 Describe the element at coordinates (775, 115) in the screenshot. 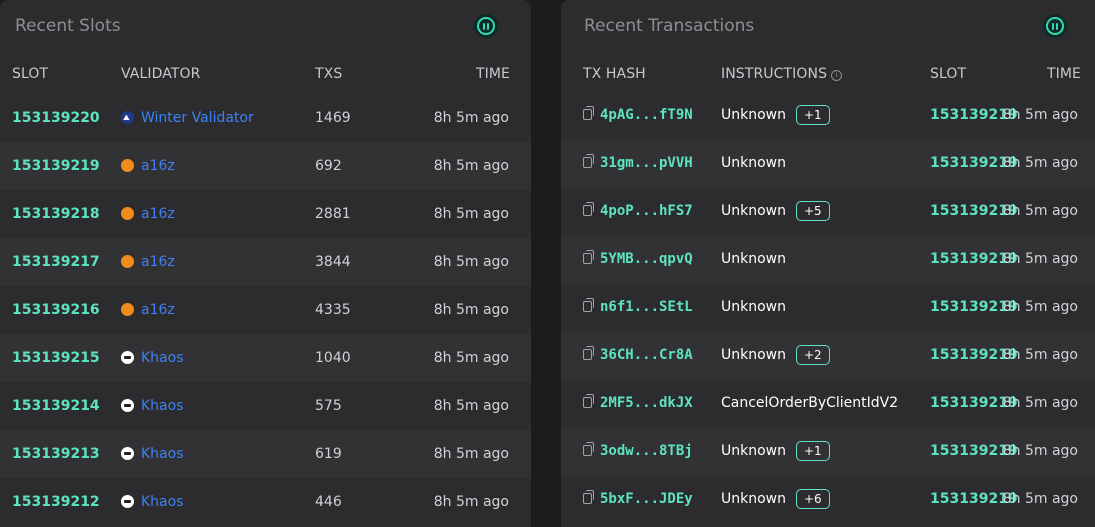

I see `instruction-cell: Unknown +1` at that location.